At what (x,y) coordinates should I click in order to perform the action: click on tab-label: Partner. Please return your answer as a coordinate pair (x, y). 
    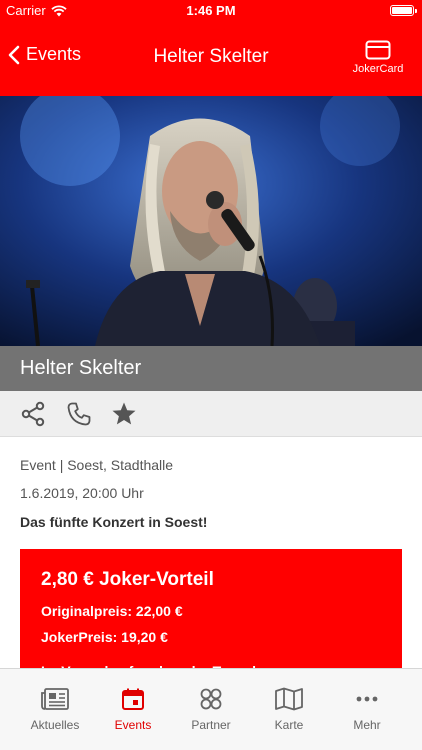
    Looking at the image, I should click on (211, 725).